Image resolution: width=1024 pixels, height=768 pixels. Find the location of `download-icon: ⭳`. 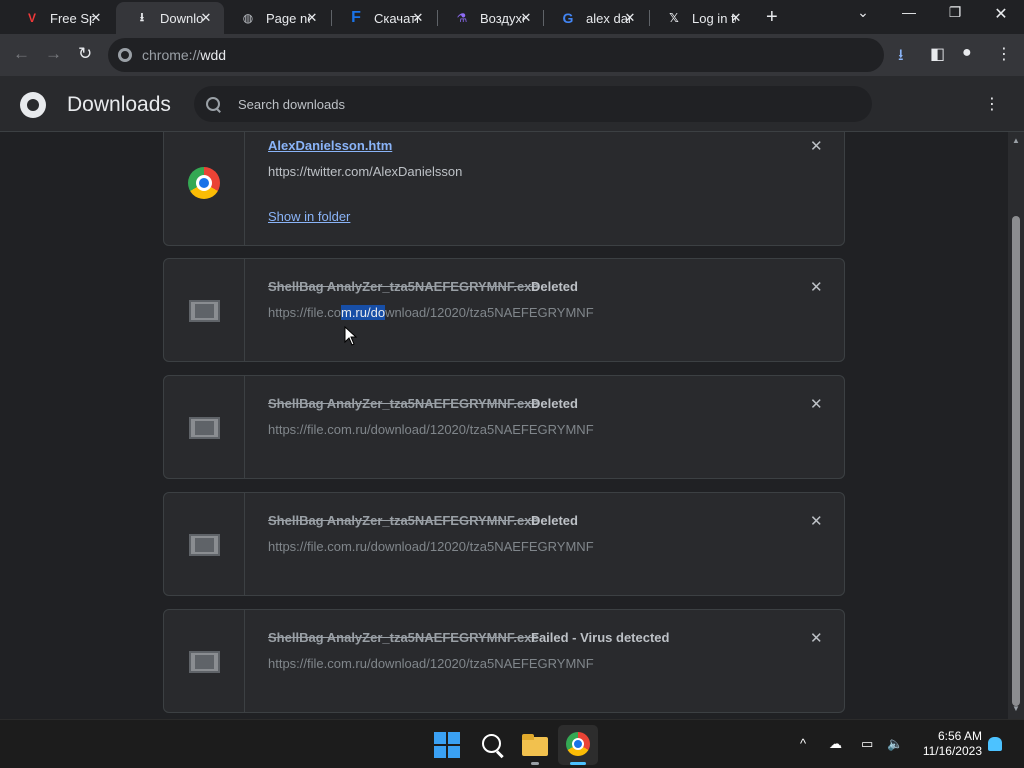

download-icon: ⭳ is located at coordinates (142, 16).